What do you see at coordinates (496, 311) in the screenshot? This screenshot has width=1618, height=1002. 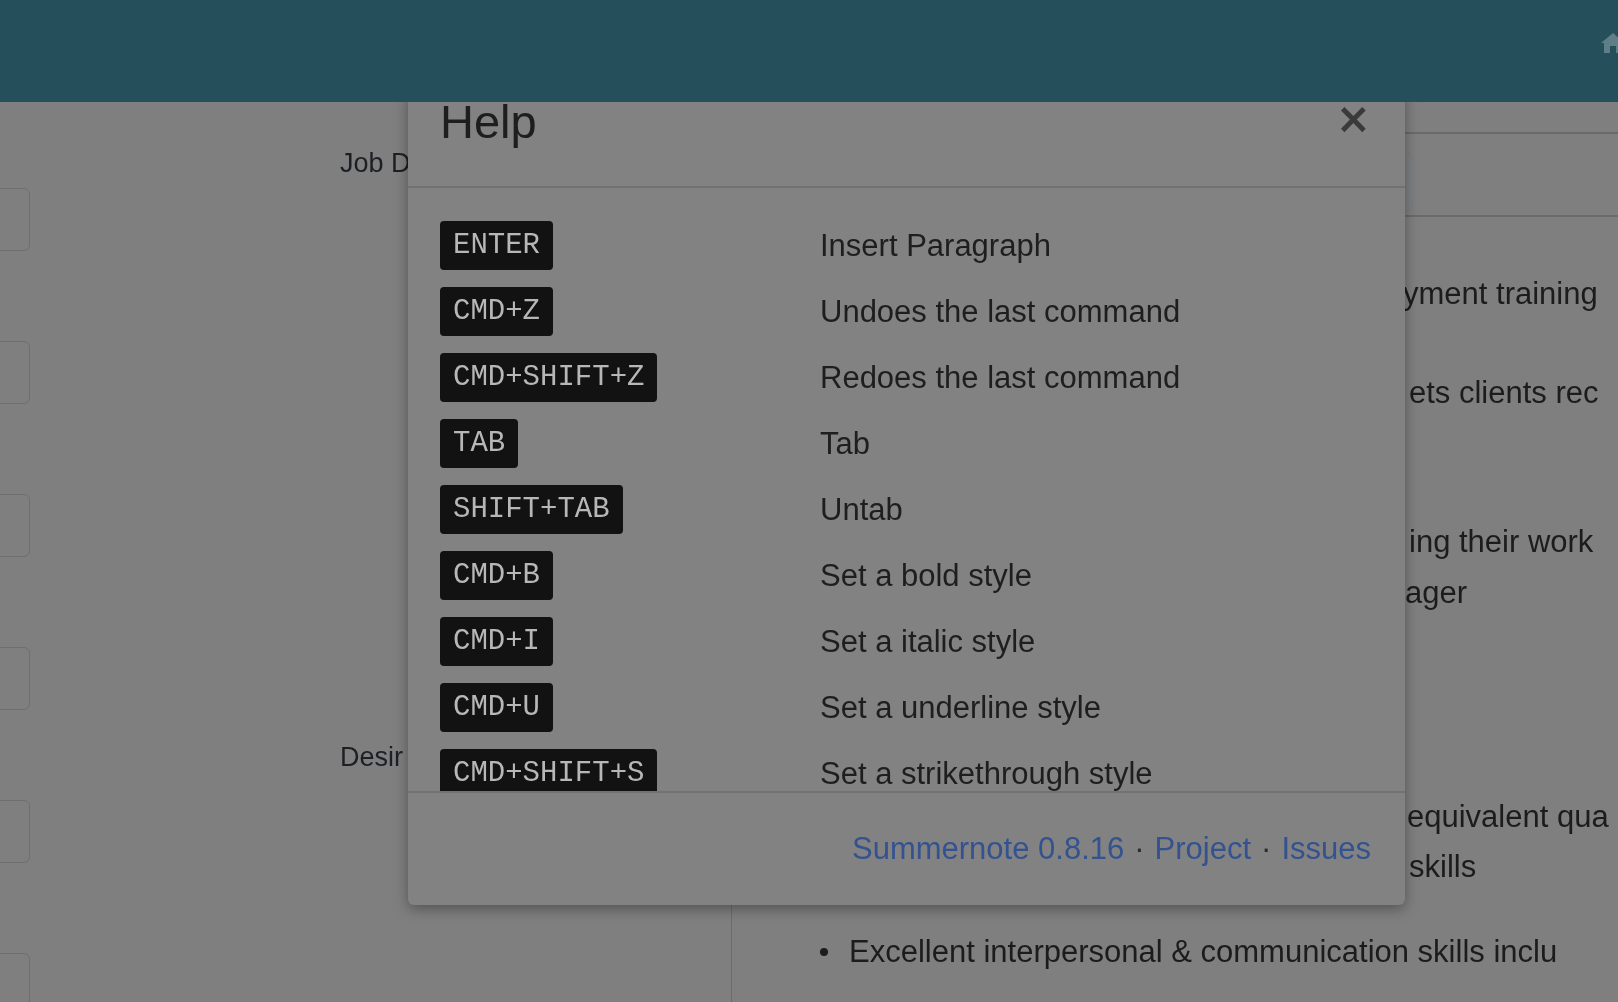 I see `key-badge: CMD+Z` at bounding box center [496, 311].